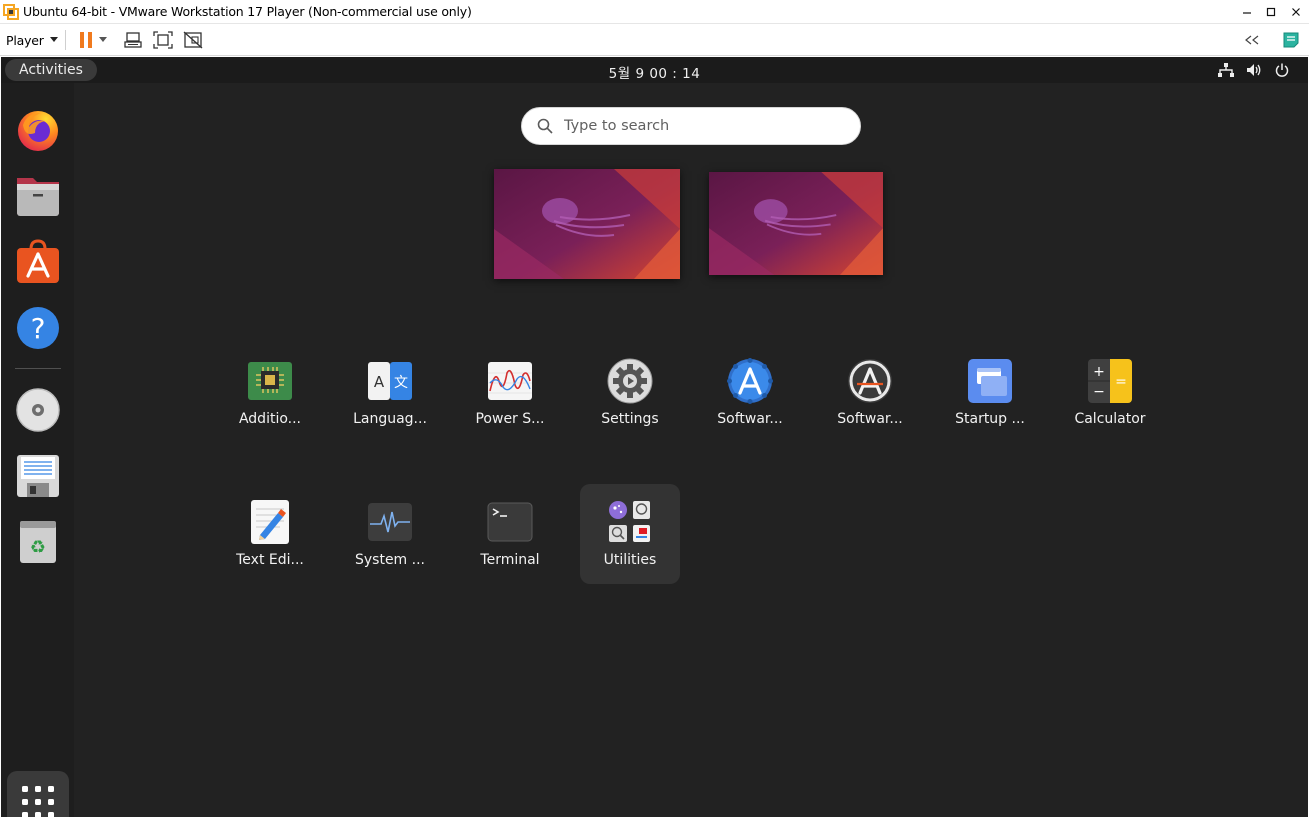 The image size is (1309, 817). What do you see at coordinates (510, 560) in the screenshot?
I see `app-label: Terminal` at bounding box center [510, 560].